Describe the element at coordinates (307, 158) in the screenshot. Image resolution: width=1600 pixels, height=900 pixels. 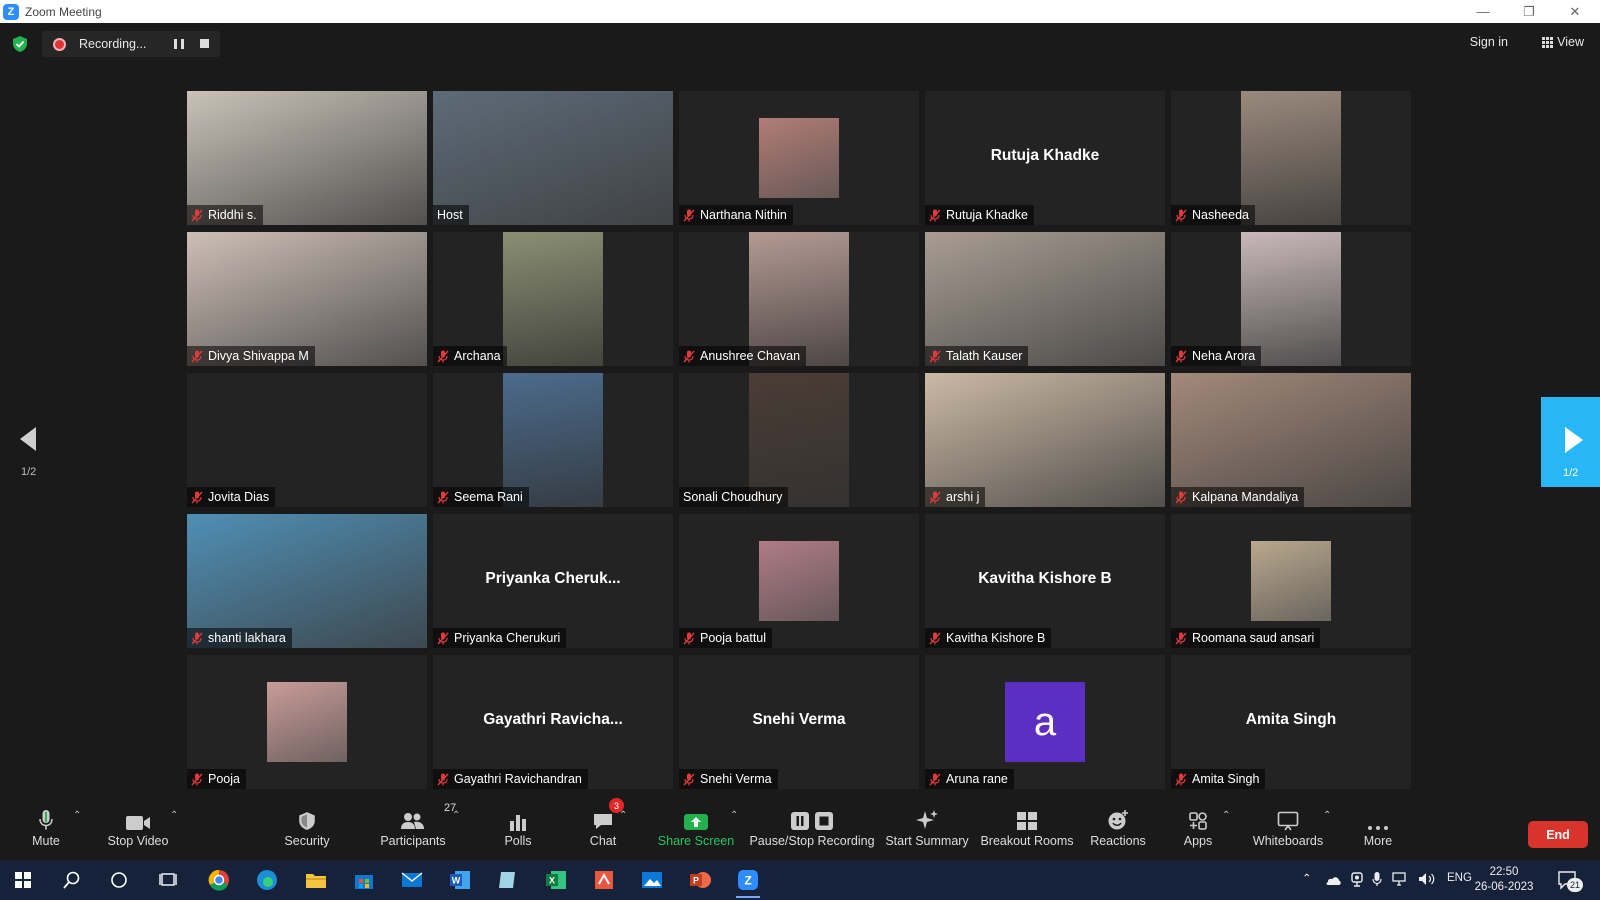
I see `participant-tile: Riddhi s.` at that location.